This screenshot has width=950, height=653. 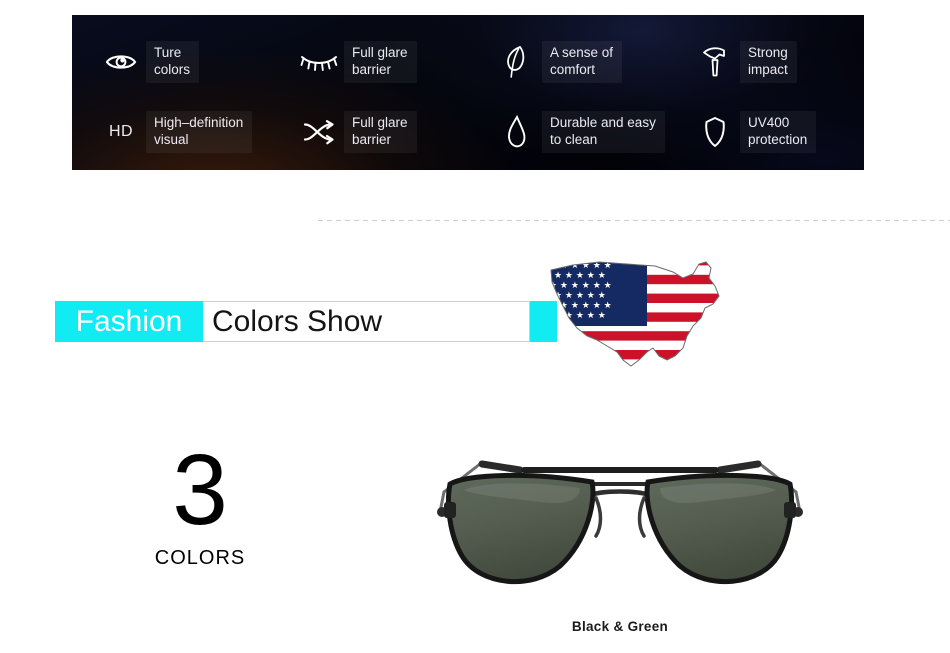 I want to click on feature-item-full-glare-barrier-bottom: Full glare barrier, so click(x=369, y=132).